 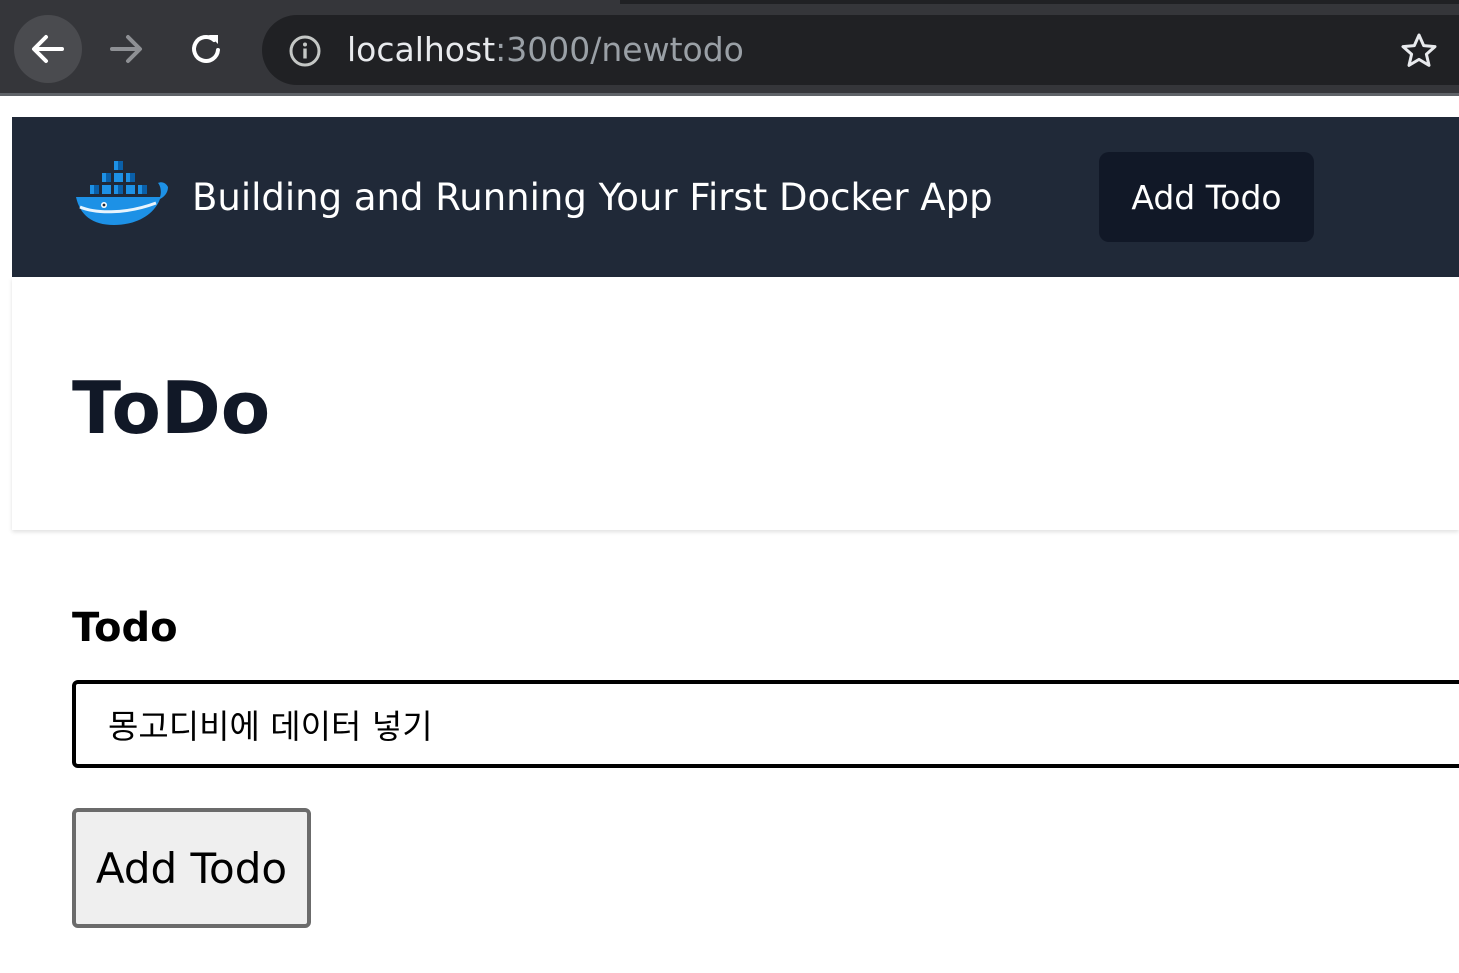 What do you see at coordinates (860, 50) in the screenshot?
I see `address-bar: localhost:3000/newtodo` at bounding box center [860, 50].